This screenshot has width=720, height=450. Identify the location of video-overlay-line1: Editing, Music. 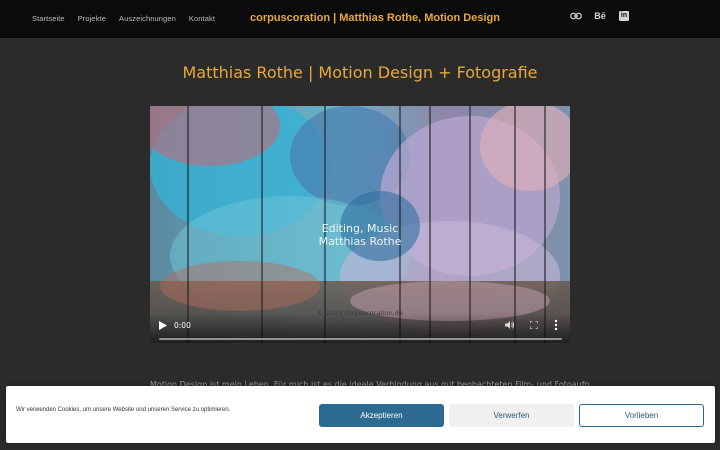
(360, 228).